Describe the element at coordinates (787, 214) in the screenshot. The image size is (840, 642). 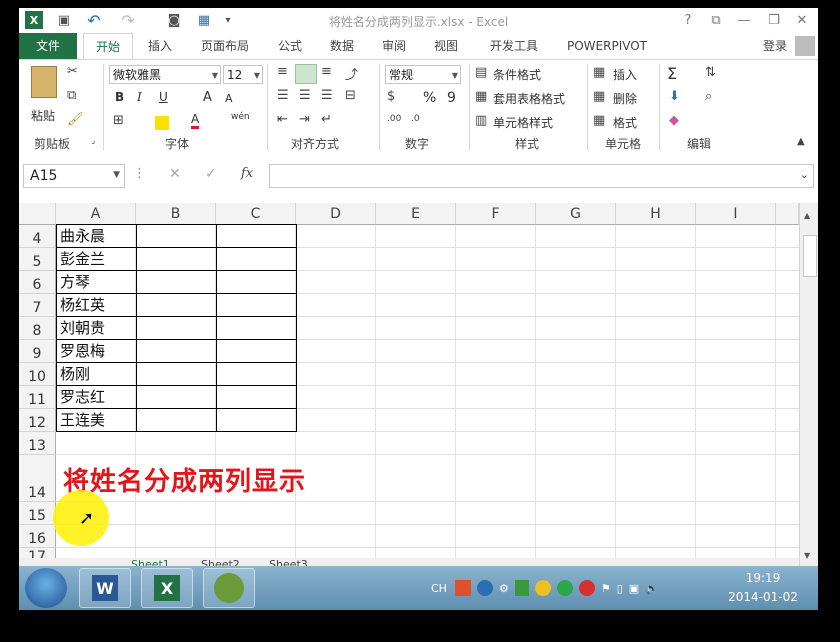
I see `column-header` at that location.